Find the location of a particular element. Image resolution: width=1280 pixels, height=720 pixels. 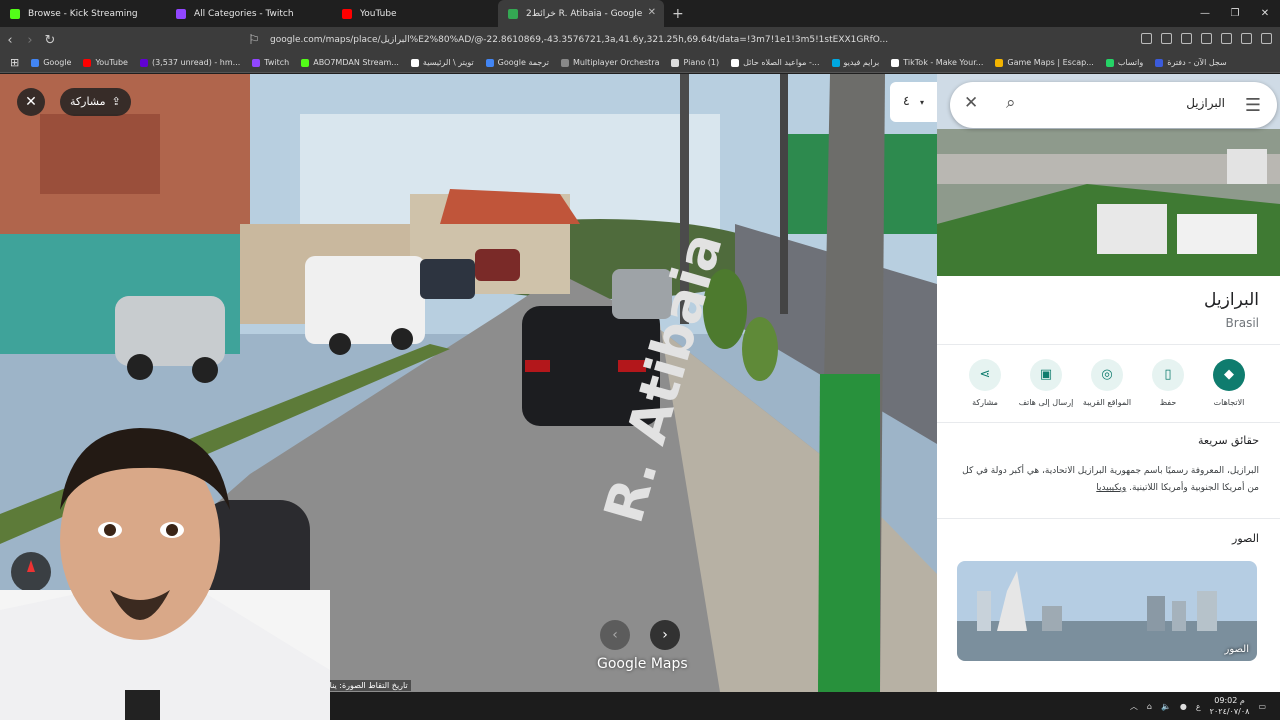

bookmark-item: برايم فيديو is located at coordinates (855, 62).